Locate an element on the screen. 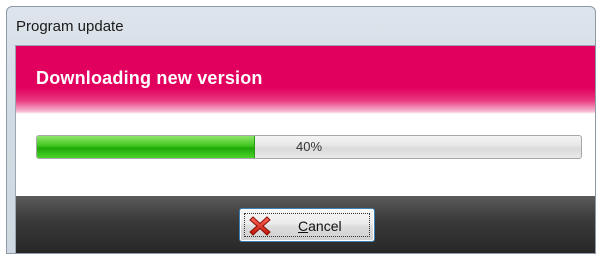 The width and height of the screenshot is (598, 255). red-x-icon is located at coordinates (260, 226).